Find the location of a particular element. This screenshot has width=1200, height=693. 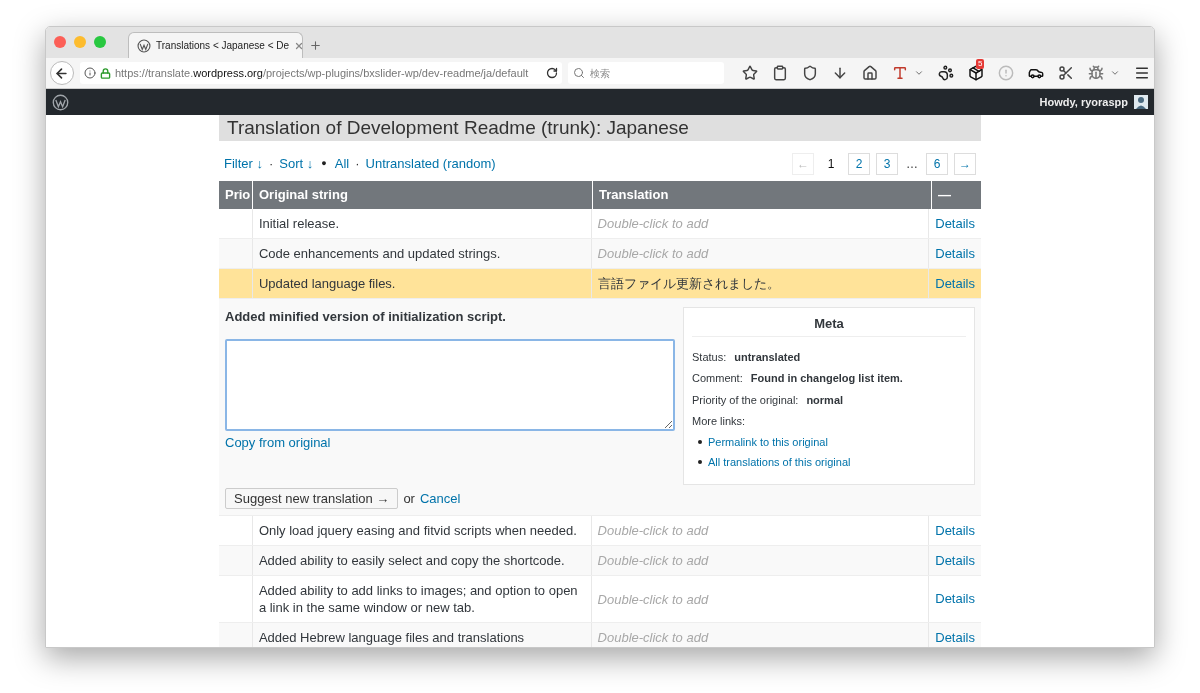

original-string: Code enhancements and updated strings. is located at coordinates (379, 253).